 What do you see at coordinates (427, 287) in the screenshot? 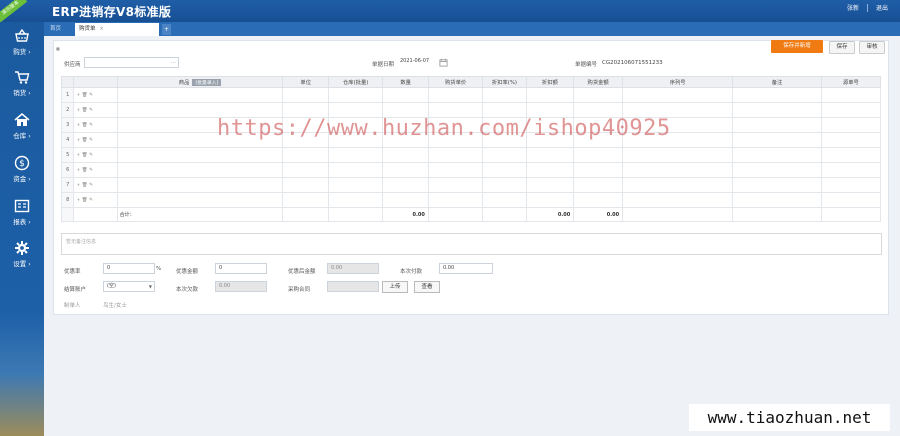
I see `view-button: 查看` at bounding box center [427, 287].